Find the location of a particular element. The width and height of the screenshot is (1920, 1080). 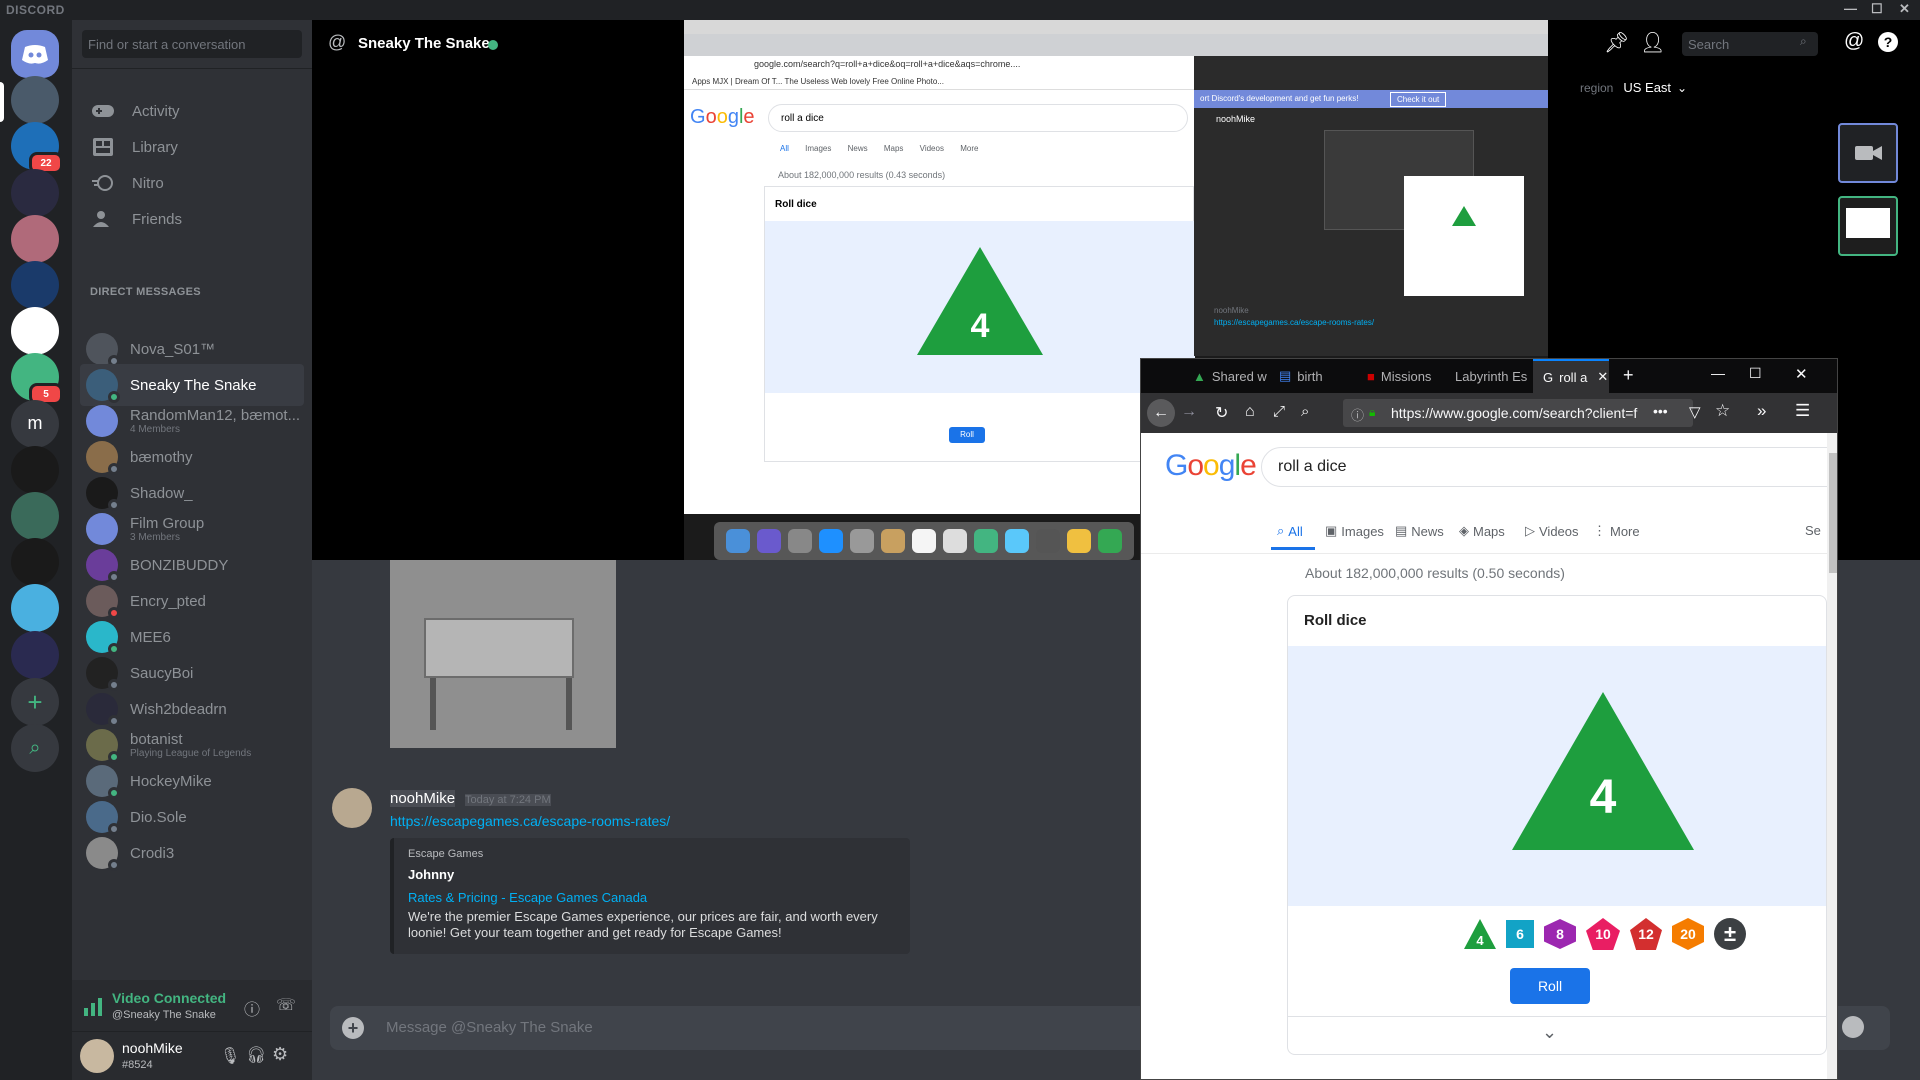

pin-icon: 📌︎ is located at coordinates (1616, 42).